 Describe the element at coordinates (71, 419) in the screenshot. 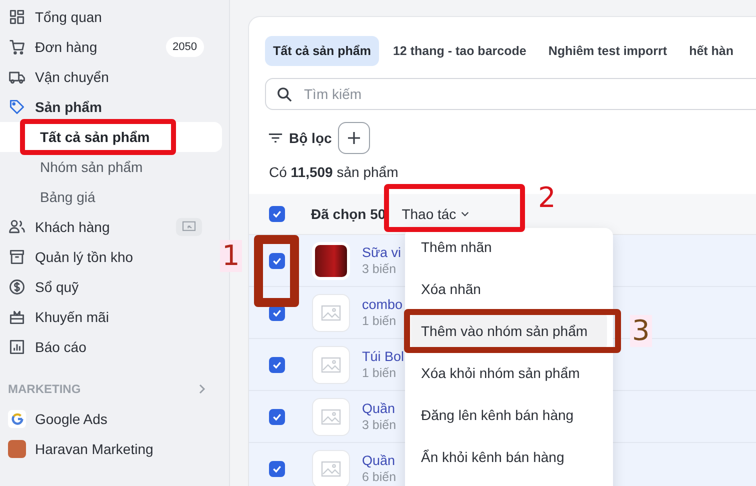

I see `nav-label: Google Ads` at that location.